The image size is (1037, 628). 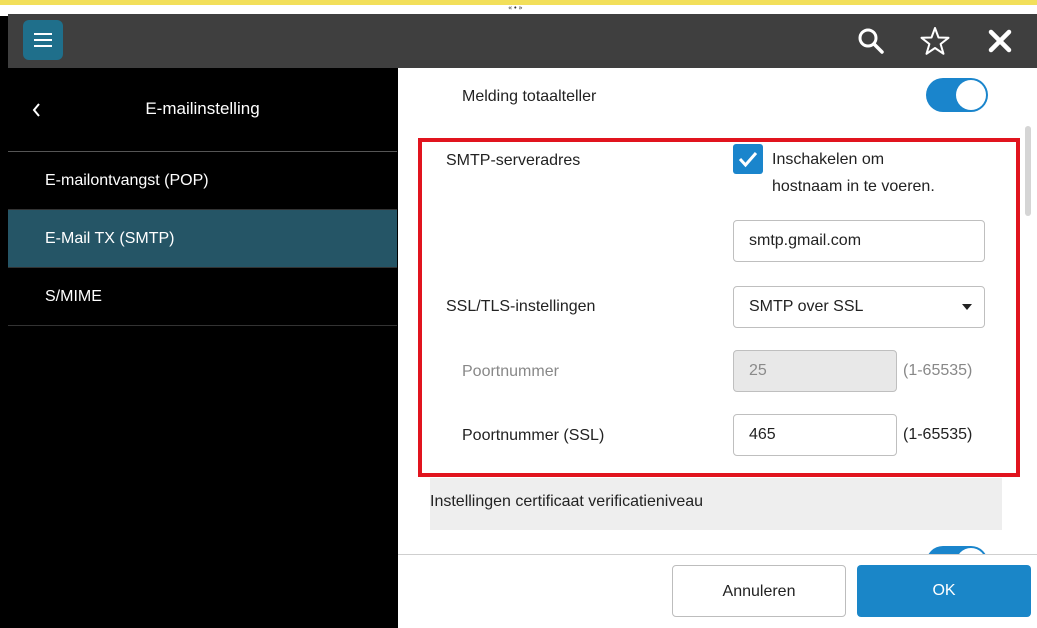 I want to click on port-ssl-range: (1-65535), so click(x=938, y=434).